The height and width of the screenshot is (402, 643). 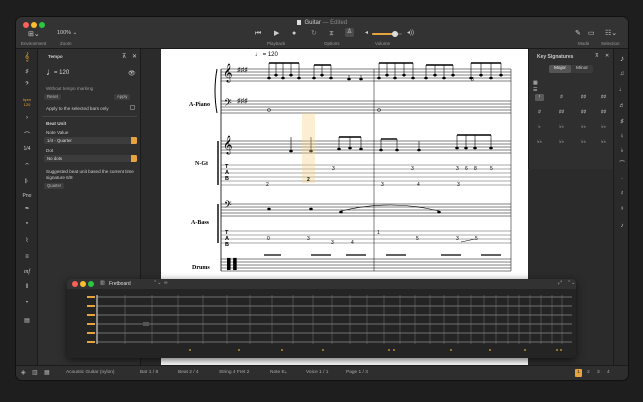 What do you see at coordinates (578, 33) in the screenshot?
I see `pencil-icon: ✎` at bounding box center [578, 33].